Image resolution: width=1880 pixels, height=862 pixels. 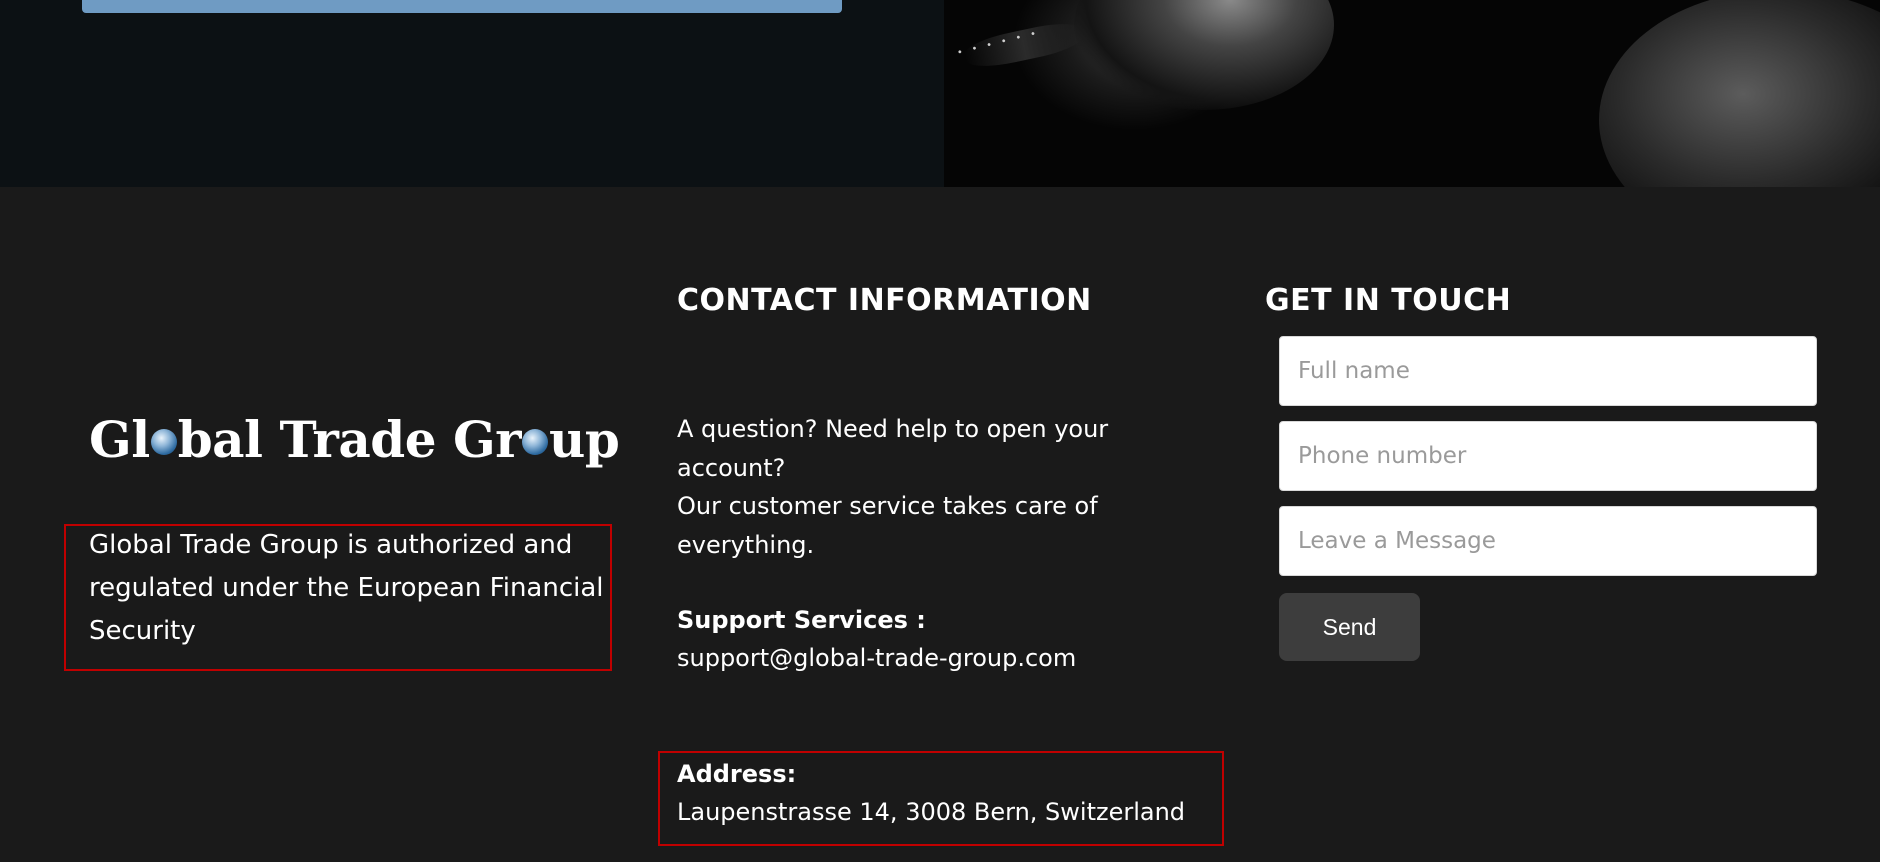 I want to click on hero-cta-bar, so click(x=462, y=6).